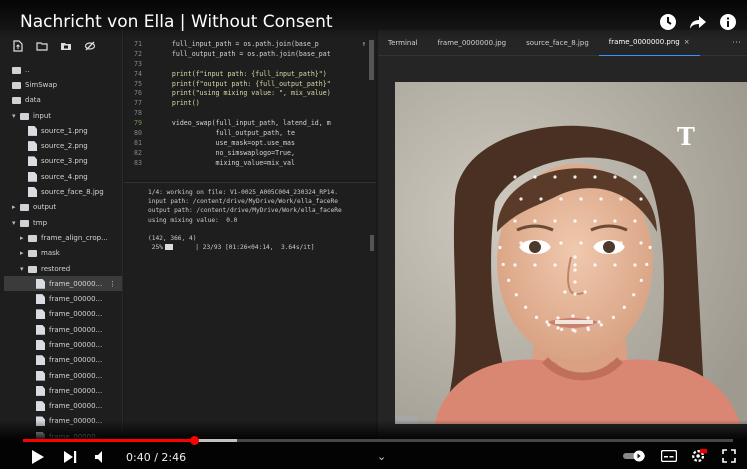  What do you see at coordinates (178, 103) in the screenshot?
I see `code-text: print()` at bounding box center [178, 103].